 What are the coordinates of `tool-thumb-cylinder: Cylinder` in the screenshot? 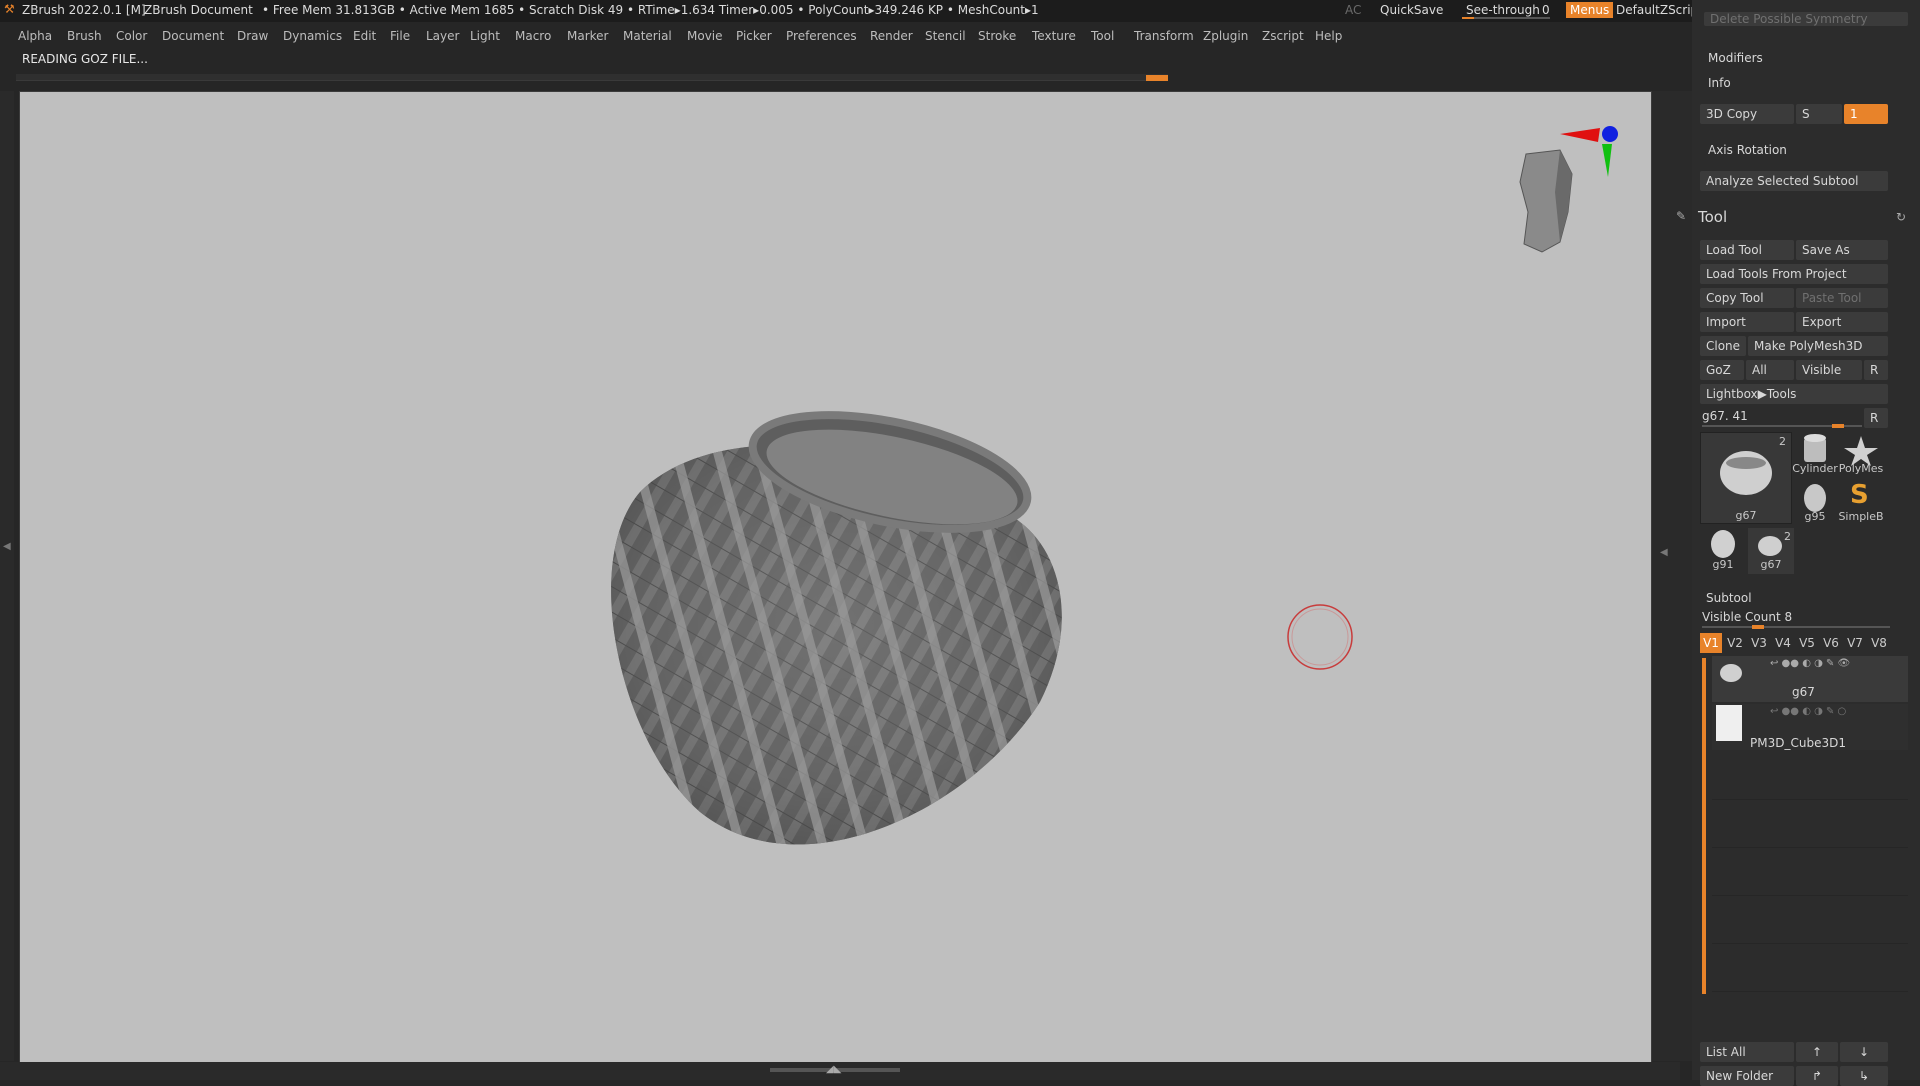 It's located at (1815, 455).